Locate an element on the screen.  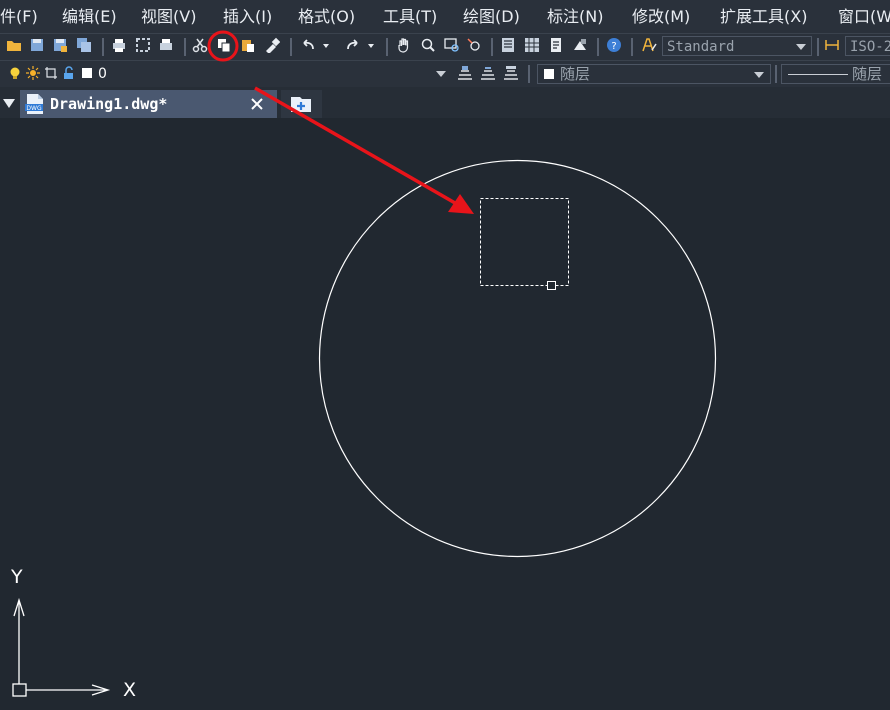
standard-toolbar: ? Standard ISO-2 is located at coordinates (445, 47).